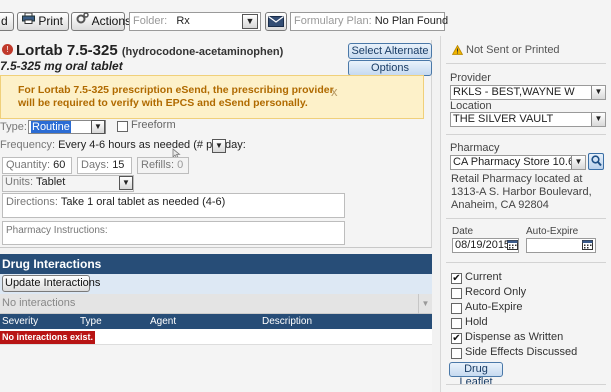 The width and height of the screenshot is (611, 392). Describe the element at coordinates (470, 78) in the screenshot. I see `provider-label: Provider` at that location.